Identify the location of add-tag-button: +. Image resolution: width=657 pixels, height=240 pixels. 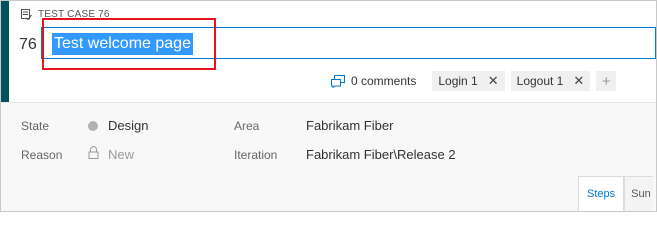
(606, 81).